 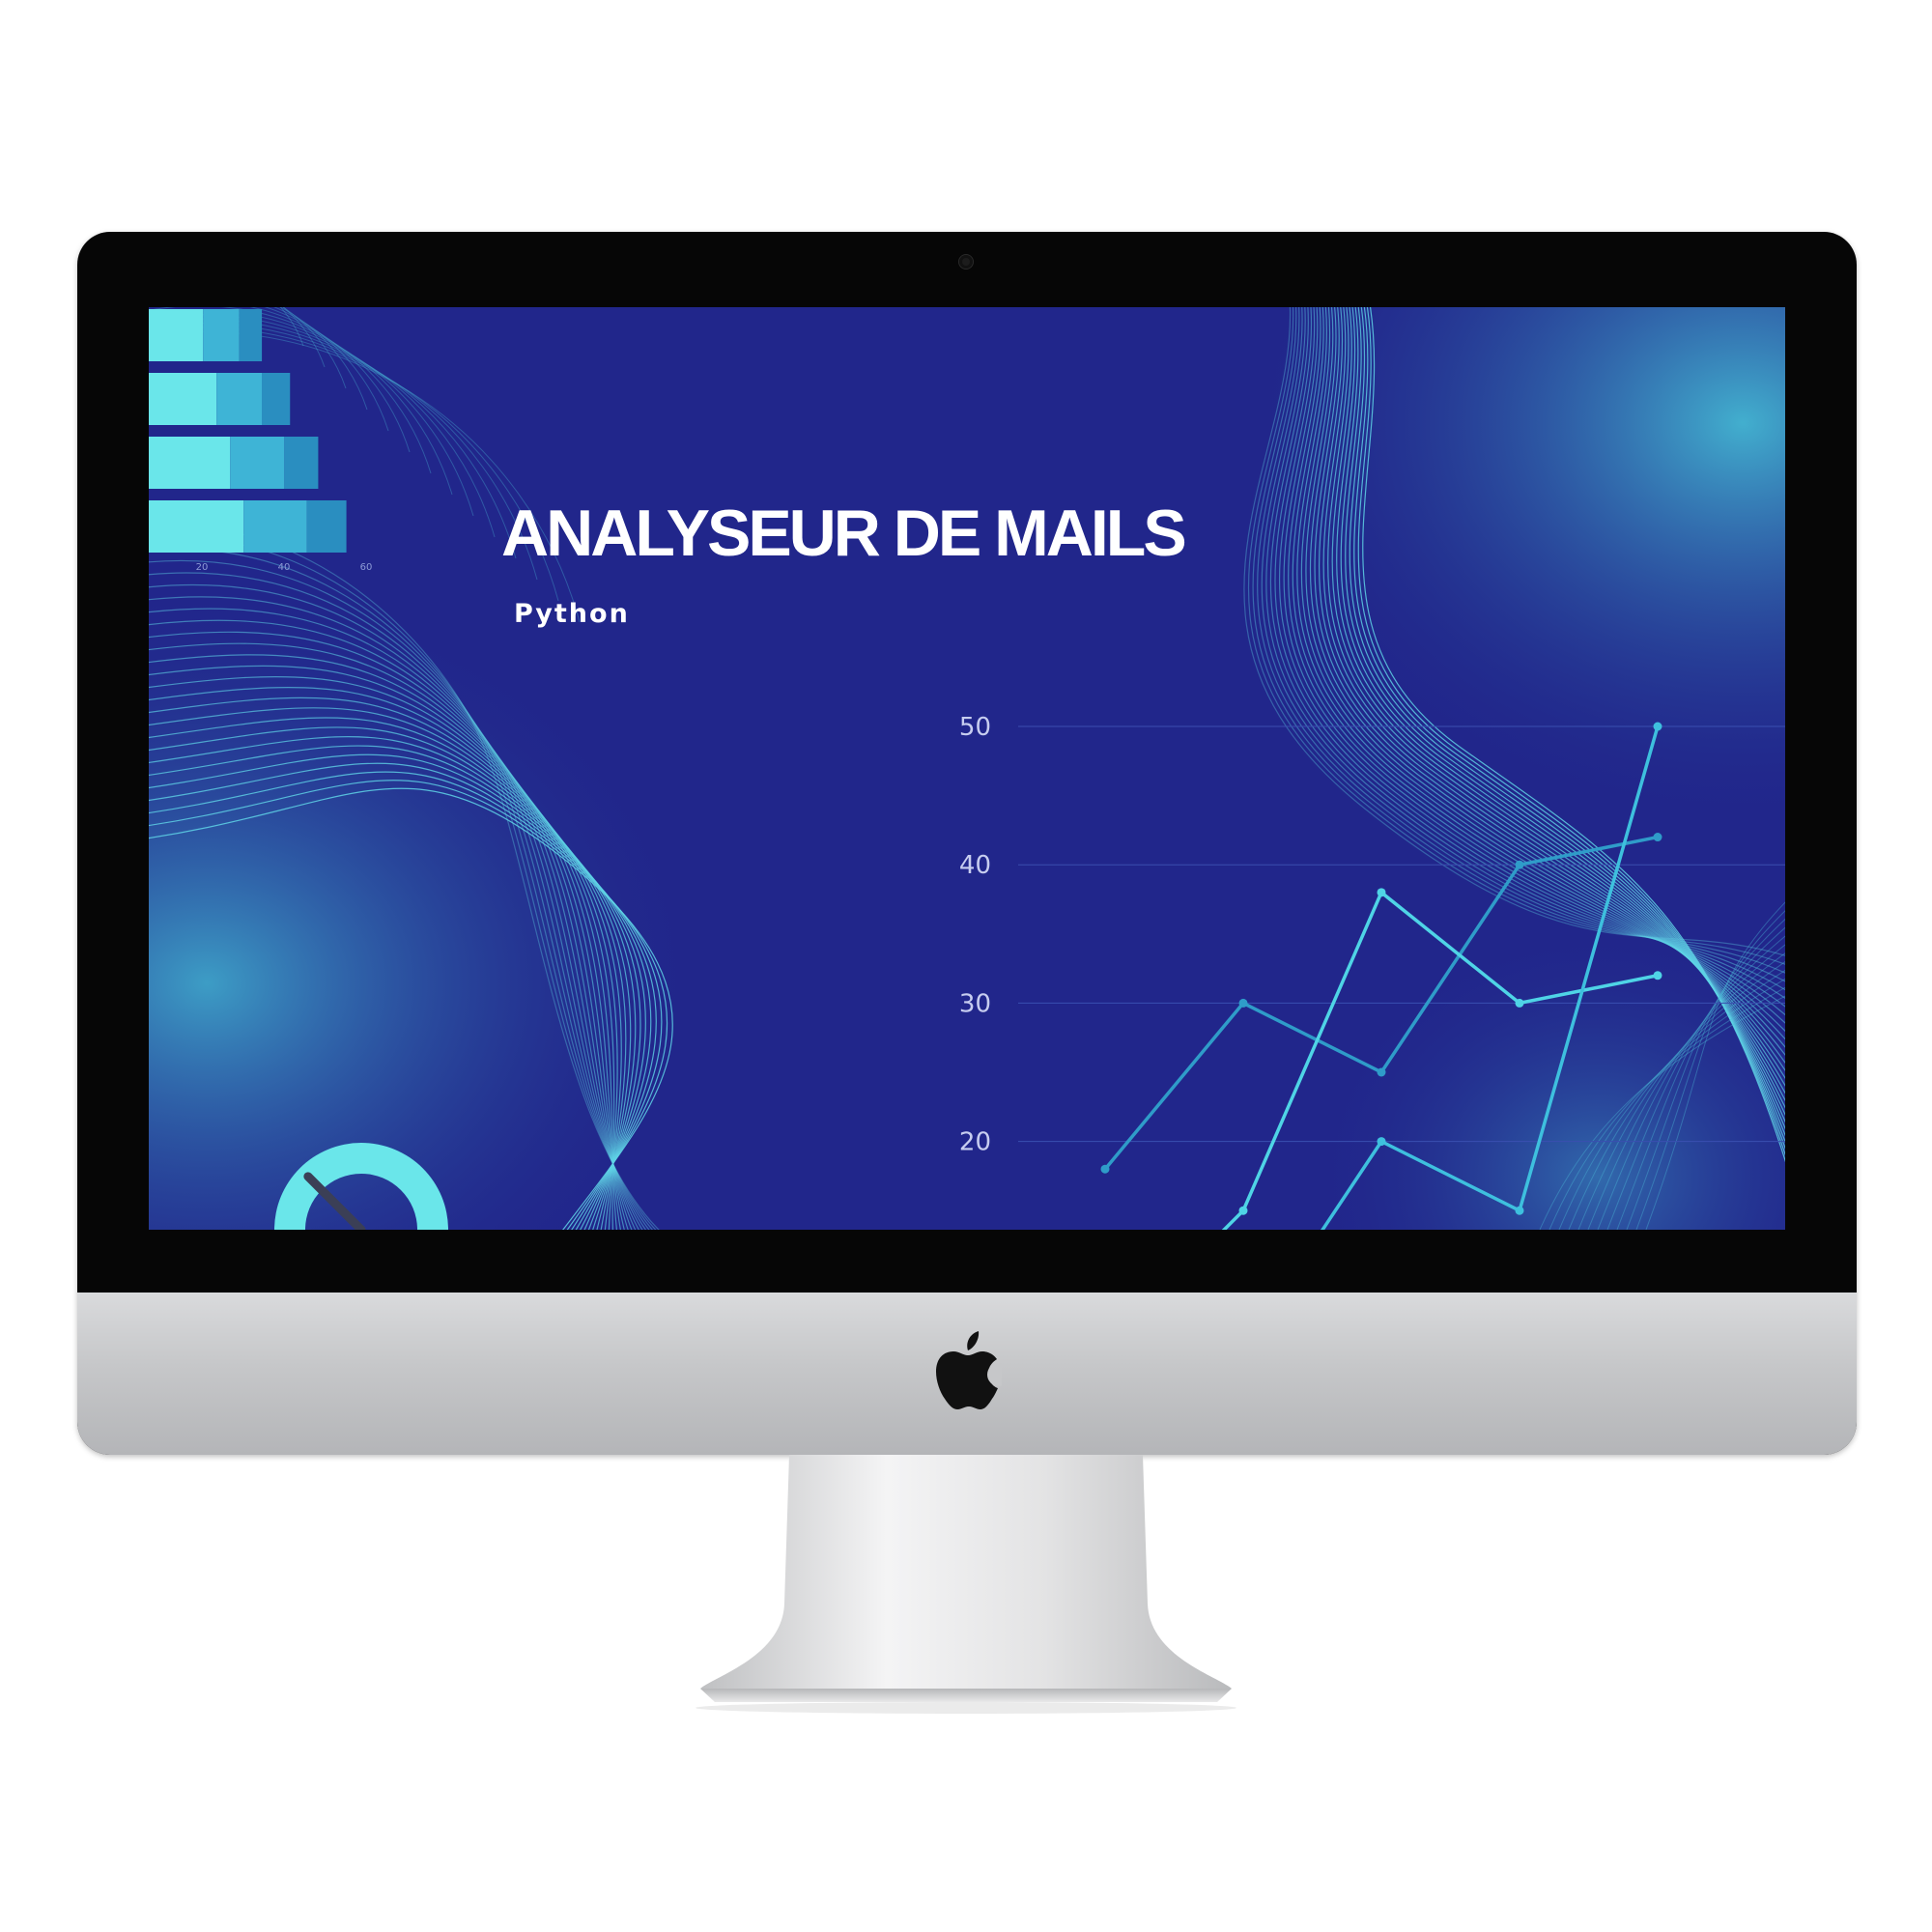 I want to click on monitor-stand, so click(x=966, y=1584).